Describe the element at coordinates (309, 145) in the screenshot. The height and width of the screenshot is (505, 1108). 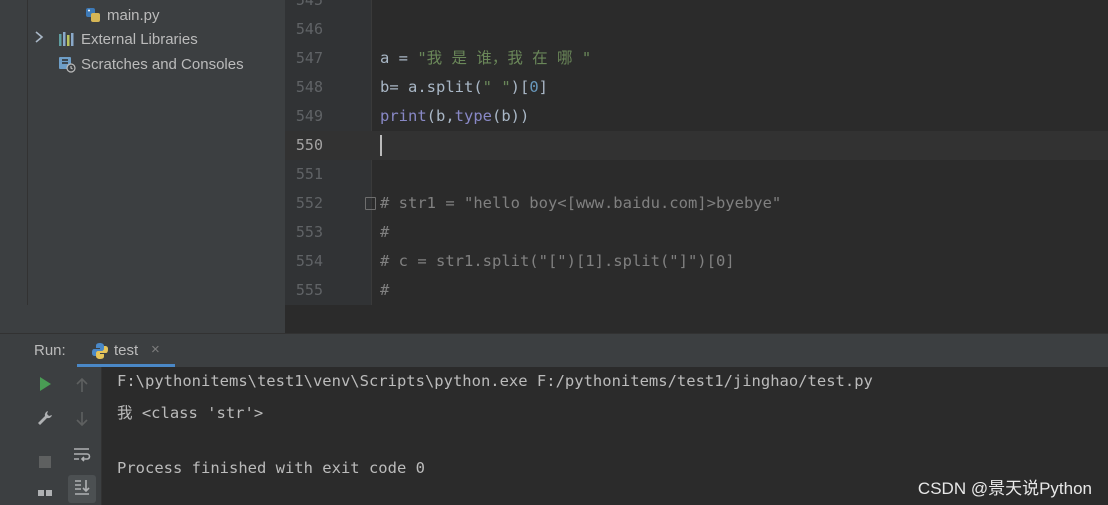
I see `line-number-current: 550` at that location.